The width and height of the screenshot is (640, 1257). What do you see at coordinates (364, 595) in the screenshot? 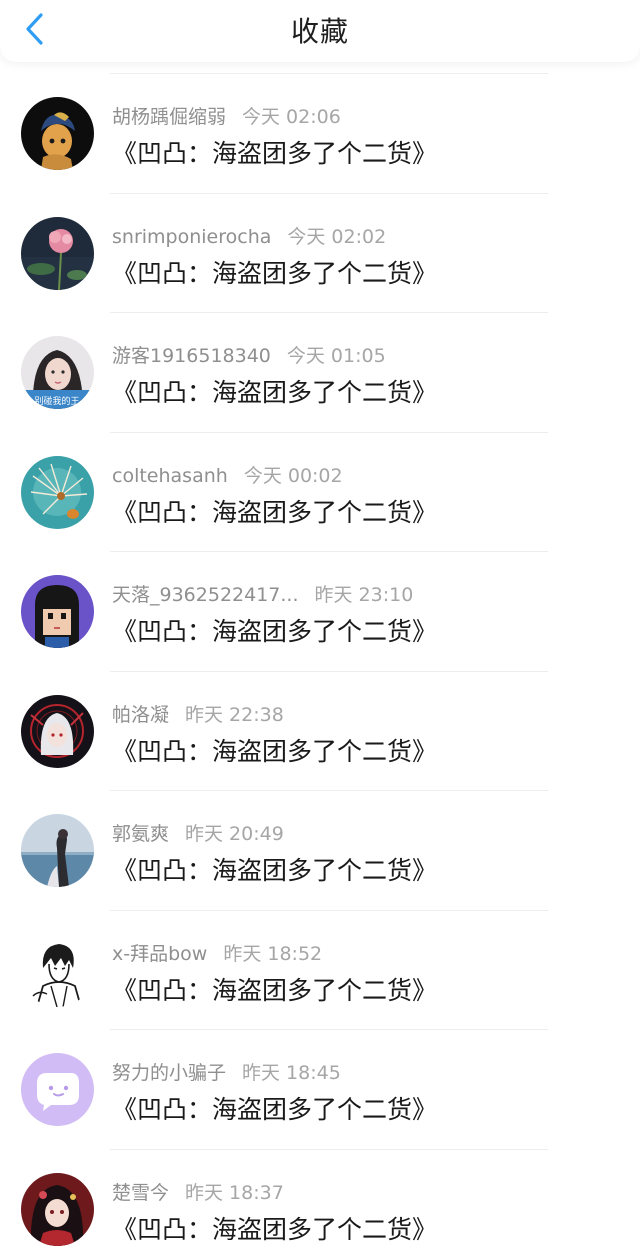
I see `timestamp: 昨天 23:10` at bounding box center [364, 595].